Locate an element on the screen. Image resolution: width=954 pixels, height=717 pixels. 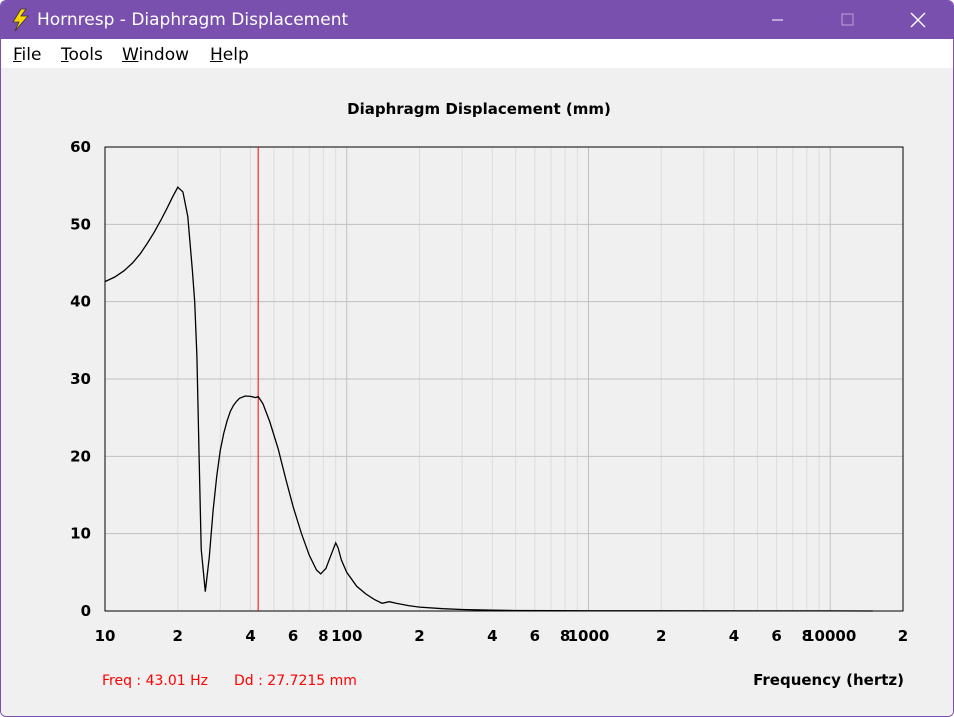
maximize-button is located at coordinates (847, 20).